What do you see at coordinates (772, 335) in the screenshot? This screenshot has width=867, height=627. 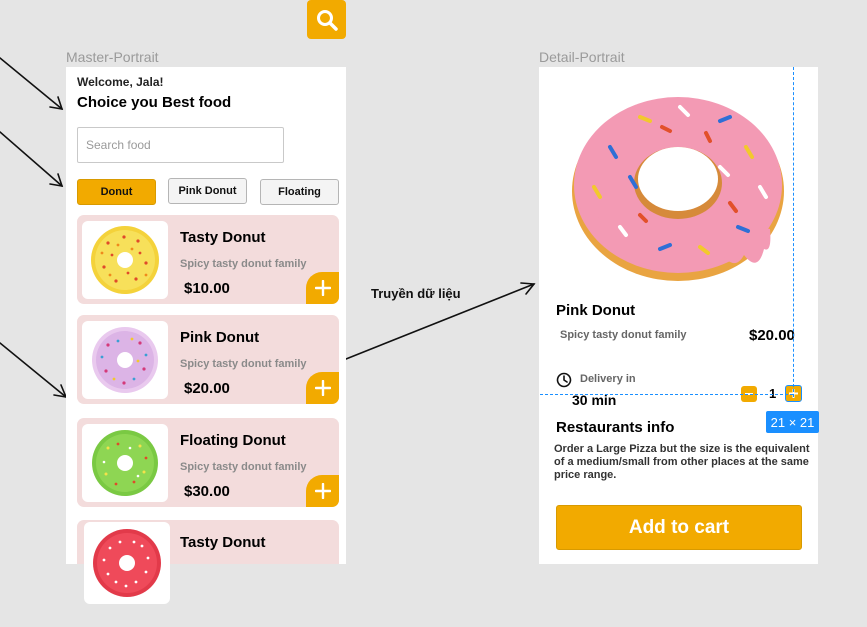 I see `product-price: $20.00` at bounding box center [772, 335].